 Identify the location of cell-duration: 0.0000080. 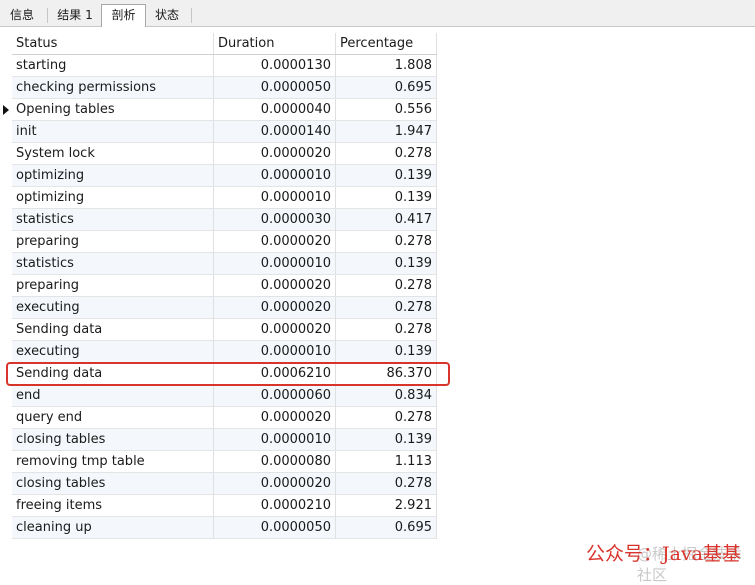
(275, 461).